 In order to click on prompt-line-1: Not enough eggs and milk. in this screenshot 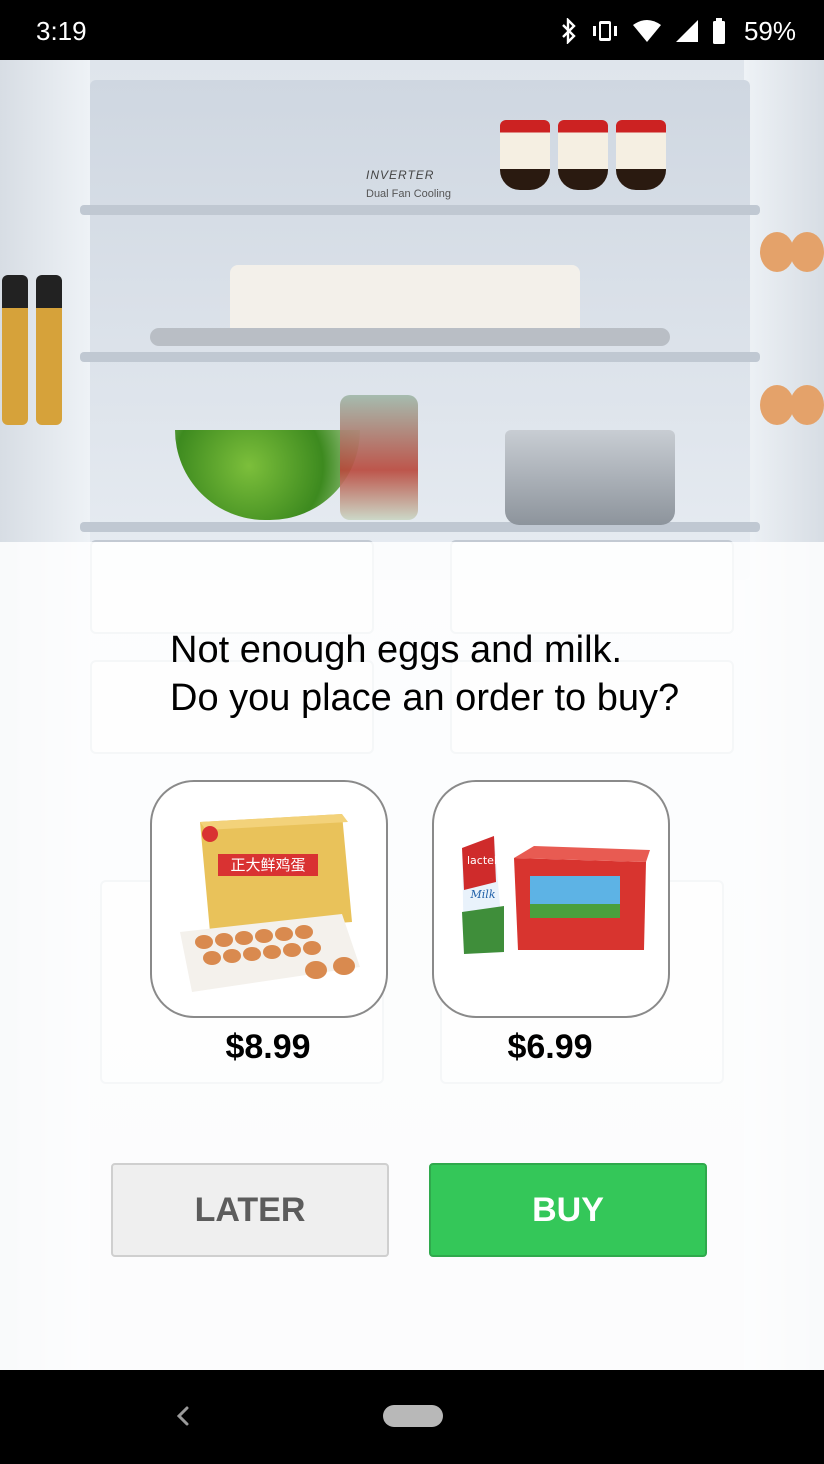, I will do `click(396, 650)`.